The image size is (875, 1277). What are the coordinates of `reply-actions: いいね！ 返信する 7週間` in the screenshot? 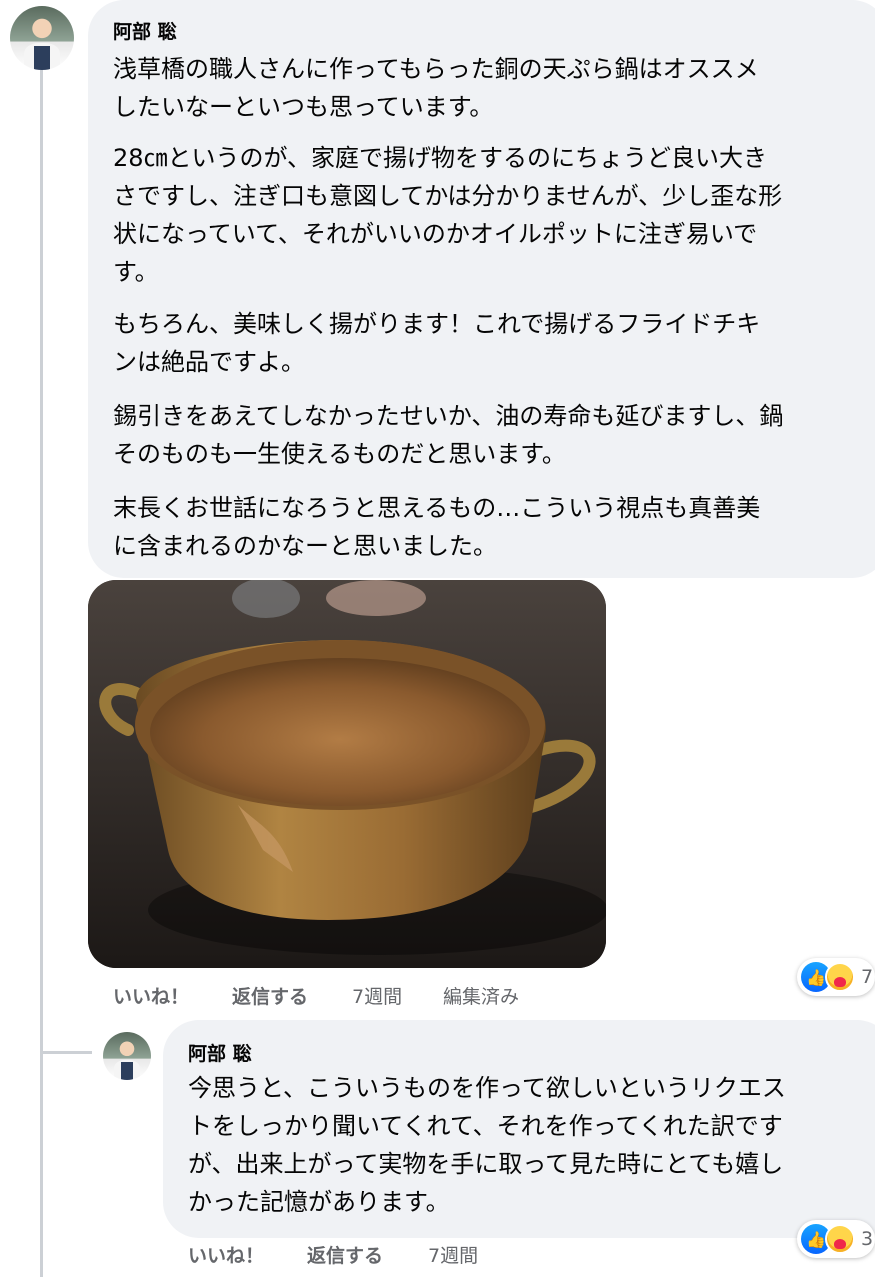 It's located at (437, 1256).